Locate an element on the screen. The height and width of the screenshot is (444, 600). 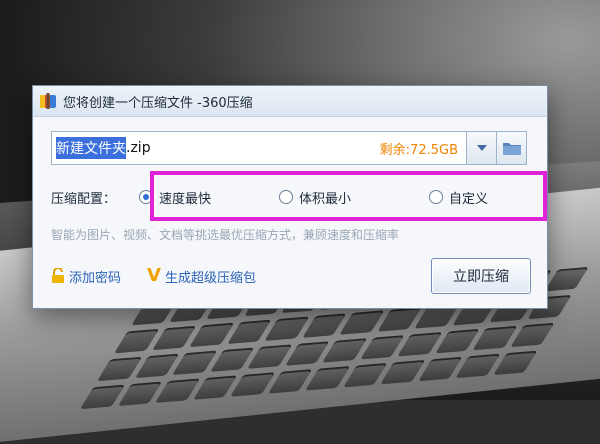
window-title: 您将创建一个压缩文件 -360压缩 is located at coordinates (158, 103).